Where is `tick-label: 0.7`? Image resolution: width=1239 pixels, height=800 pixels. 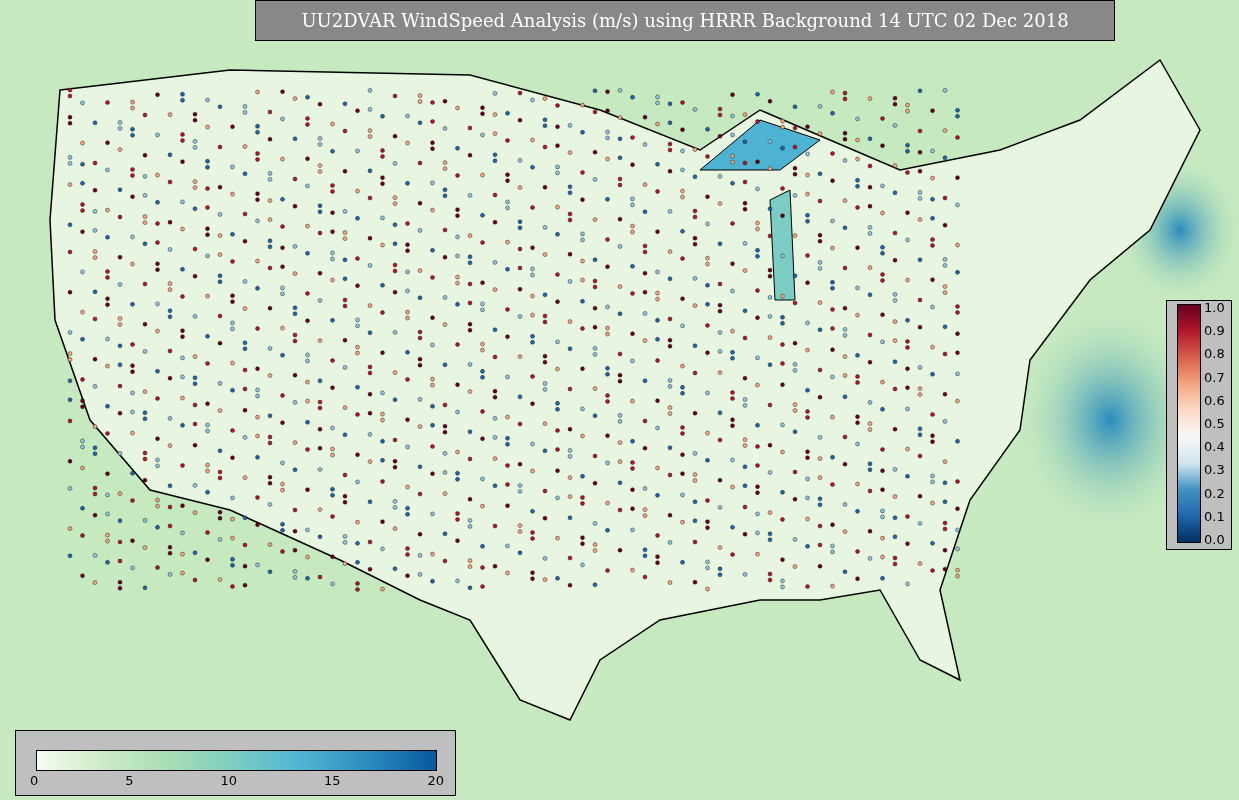 tick-label: 0.7 is located at coordinates (1214, 377).